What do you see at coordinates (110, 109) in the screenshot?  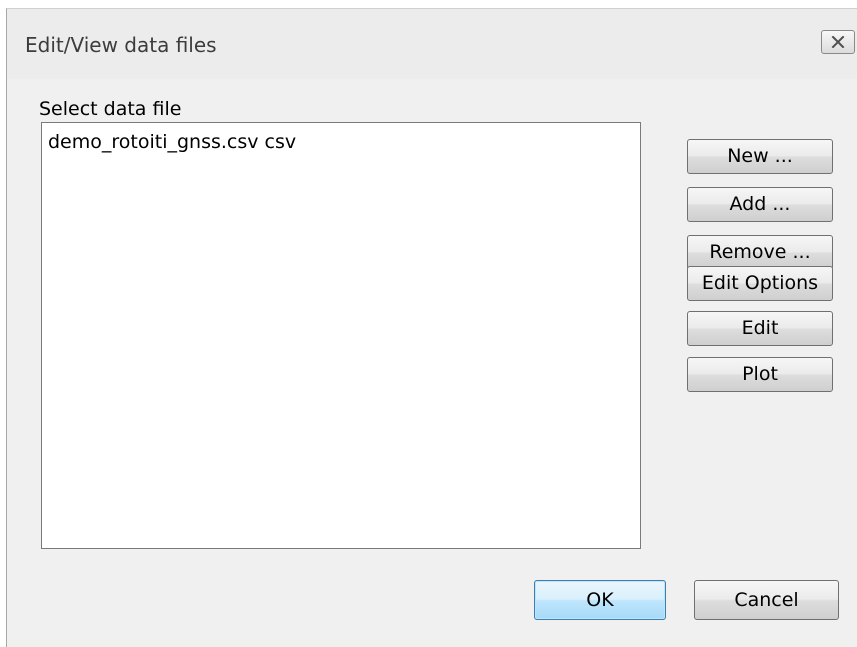 I see `select-data-file-label: Select data file` at bounding box center [110, 109].